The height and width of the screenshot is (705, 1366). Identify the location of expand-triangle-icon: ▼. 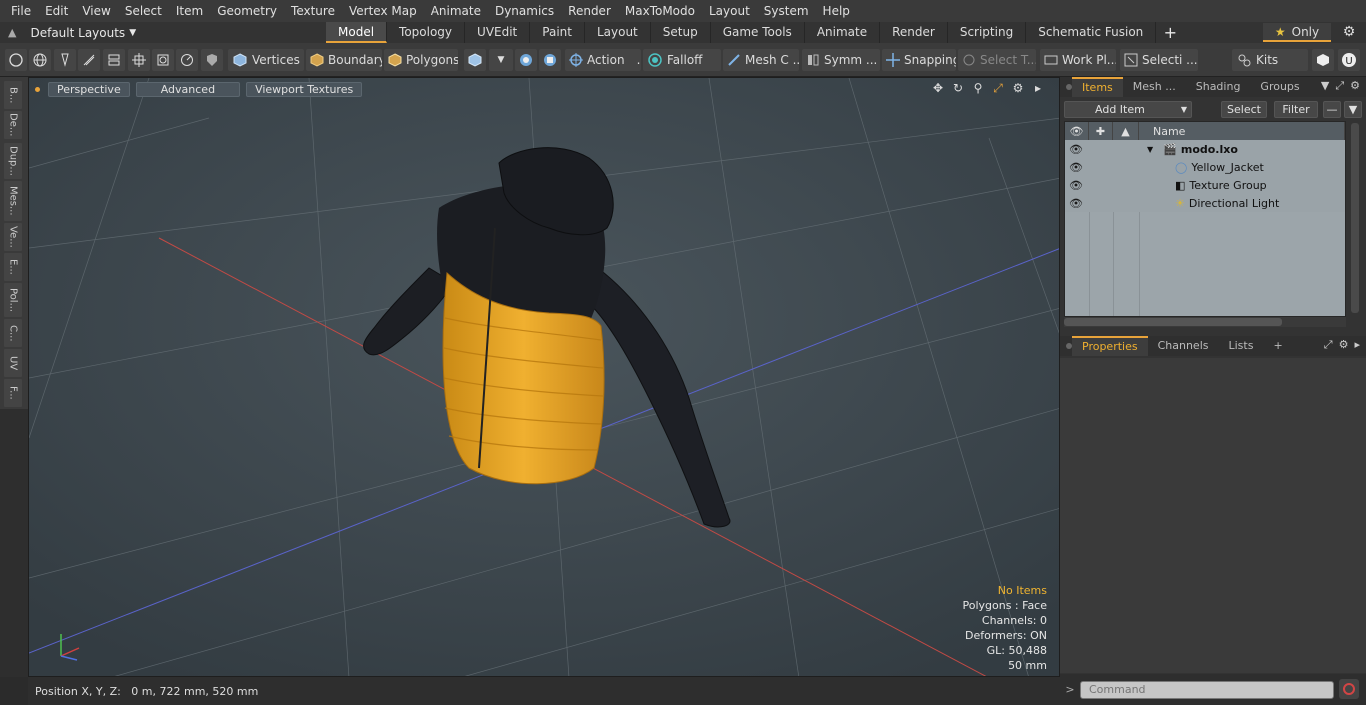
(1150, 149).